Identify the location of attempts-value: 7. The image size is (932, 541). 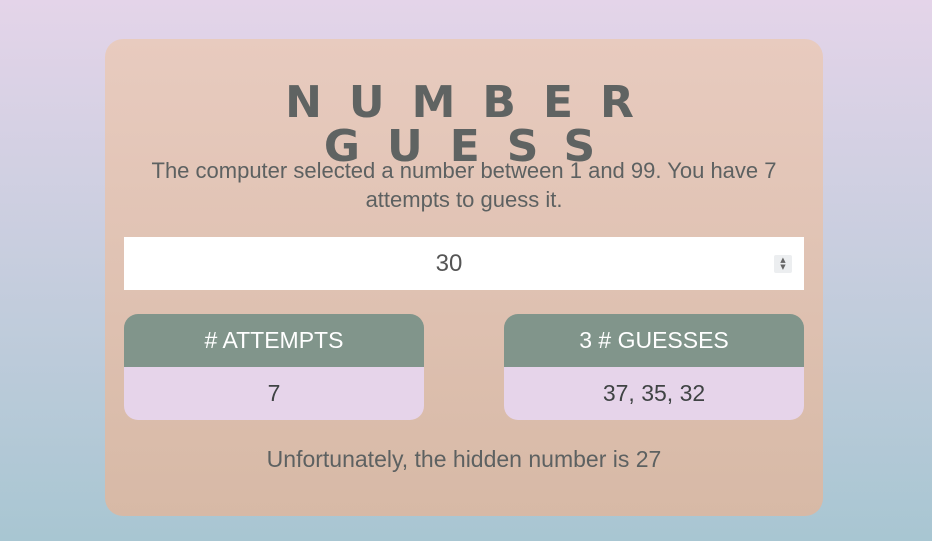
(274, 393).